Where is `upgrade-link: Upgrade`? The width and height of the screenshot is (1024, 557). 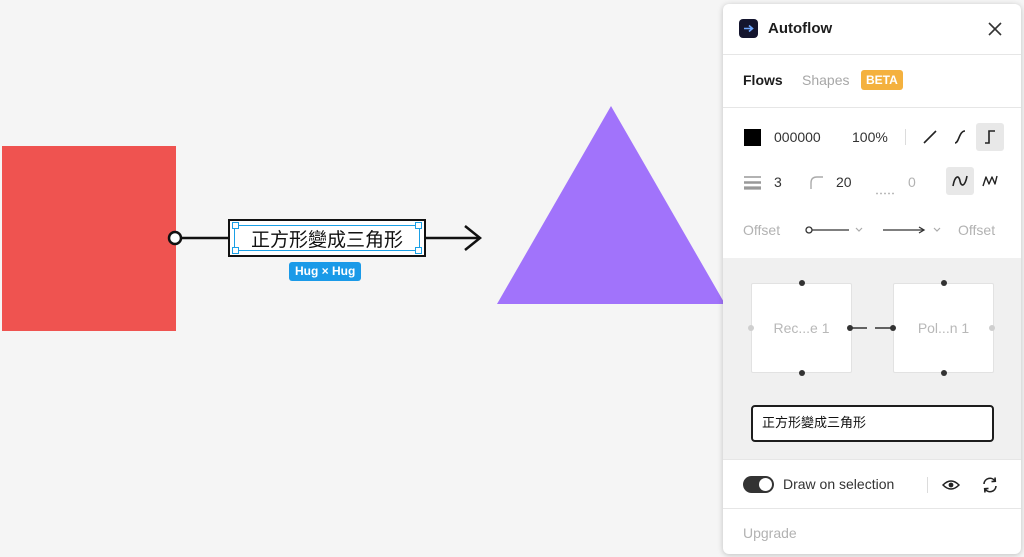 upgrade-link: Upgrade is located at coordinates (770, 533).